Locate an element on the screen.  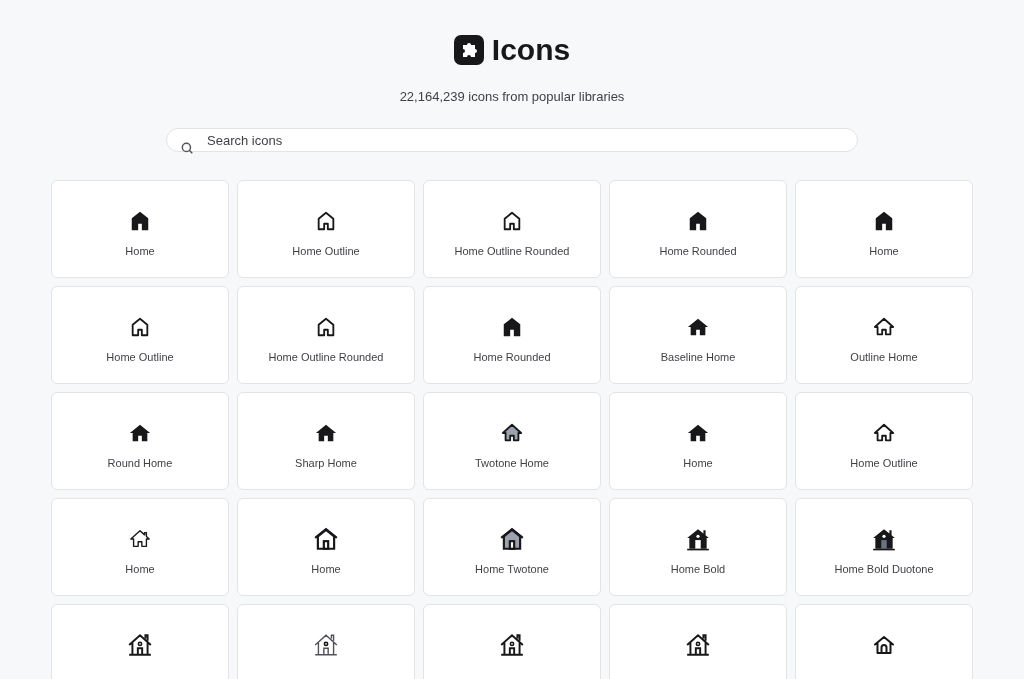
icon-label: Round Home is located at coordinates (140, 463).